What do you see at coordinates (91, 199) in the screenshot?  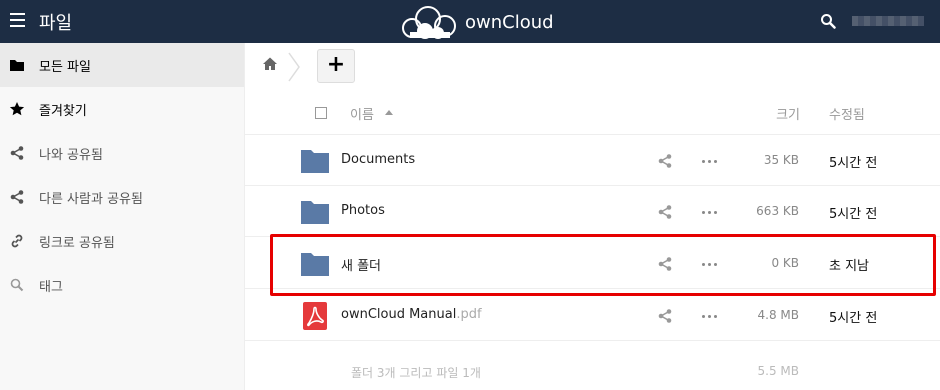 I see `sidebar-item-label: 다른 사람과 공유됨` at bounding box center [91, 199].